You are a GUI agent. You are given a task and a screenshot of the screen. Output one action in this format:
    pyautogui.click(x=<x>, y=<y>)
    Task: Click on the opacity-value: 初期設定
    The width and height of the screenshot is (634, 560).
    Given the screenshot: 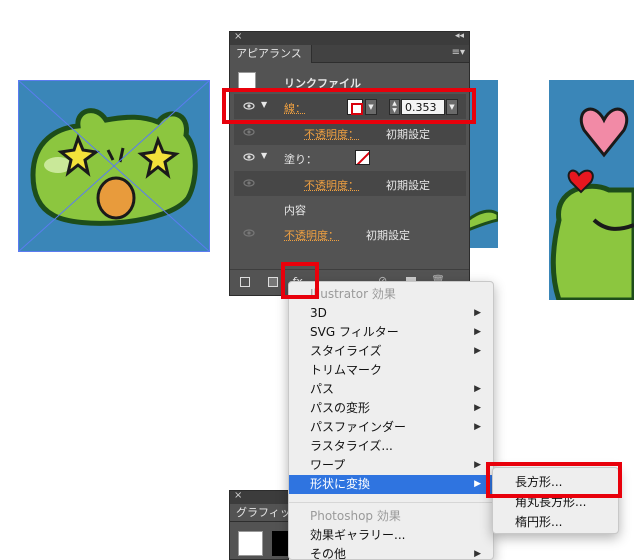 What is the action you would take?
    pyautogui.click(x=388, y=235)
    